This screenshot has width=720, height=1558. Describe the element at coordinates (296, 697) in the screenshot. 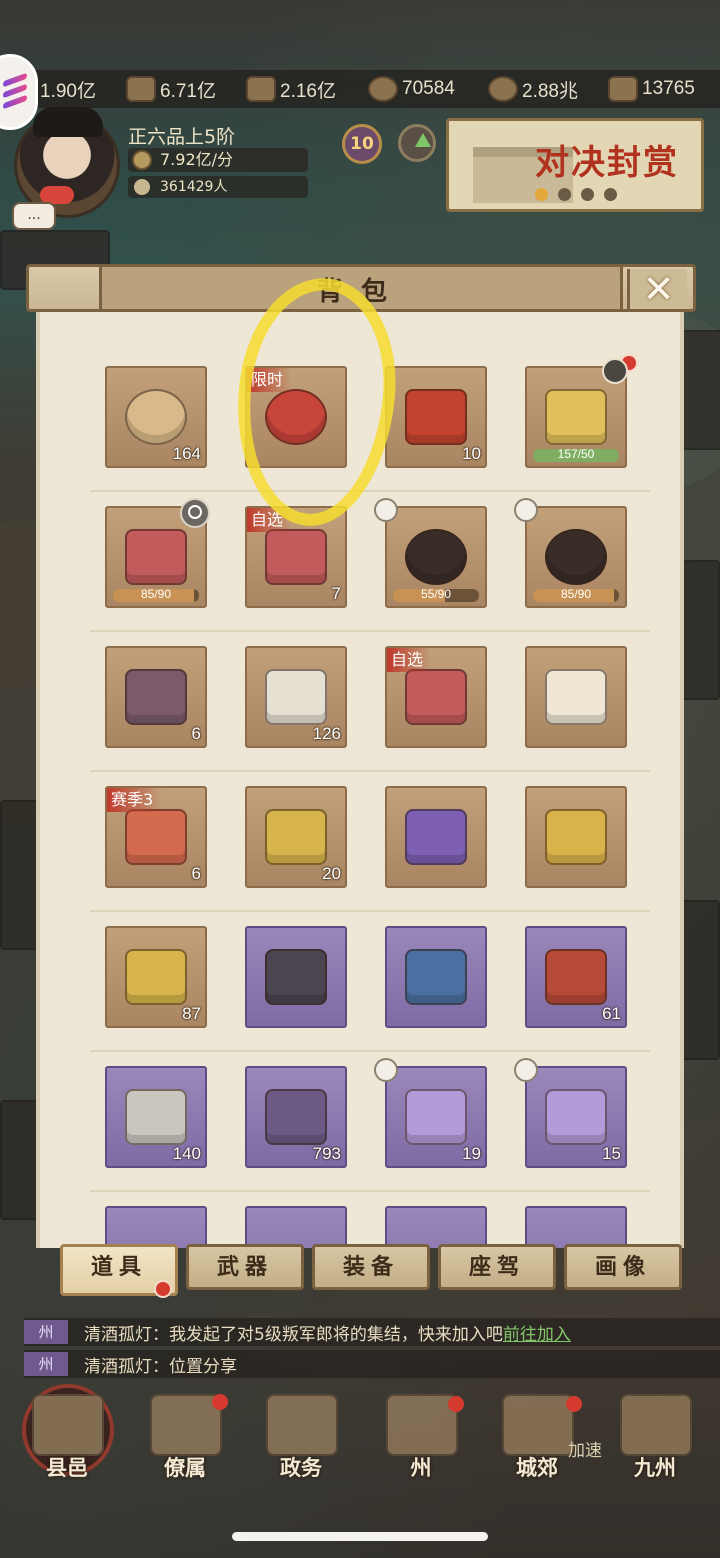

I see `item-slot: 126` at that location.